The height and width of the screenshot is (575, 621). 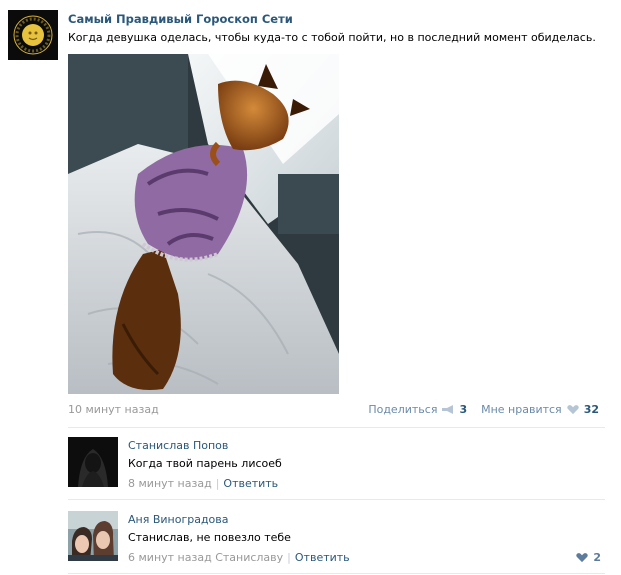 I want to click on community-avatar, so click(x=33, y=35).